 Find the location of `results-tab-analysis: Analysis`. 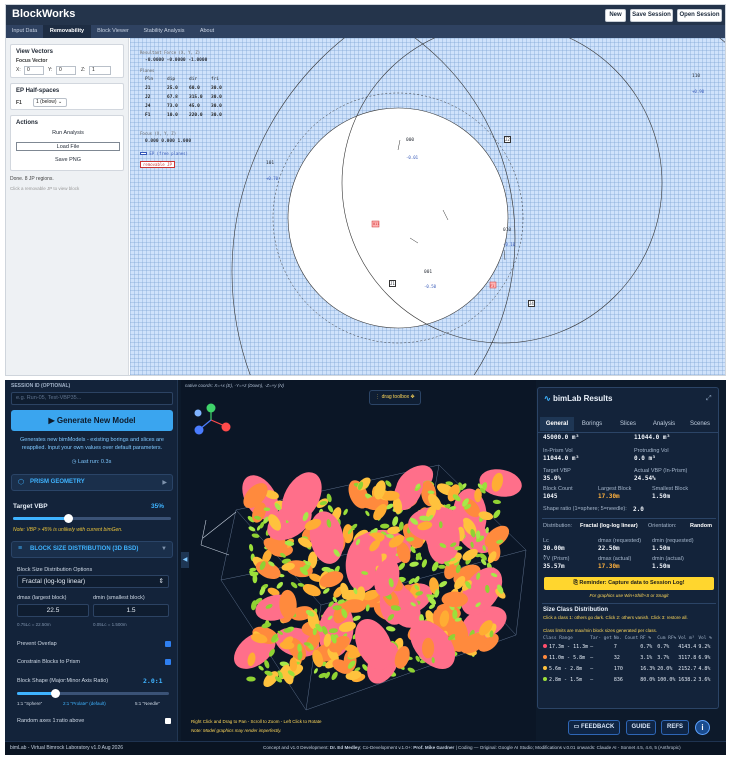

results-tab-analysis: Analysis is located at coordinates (664, 424).